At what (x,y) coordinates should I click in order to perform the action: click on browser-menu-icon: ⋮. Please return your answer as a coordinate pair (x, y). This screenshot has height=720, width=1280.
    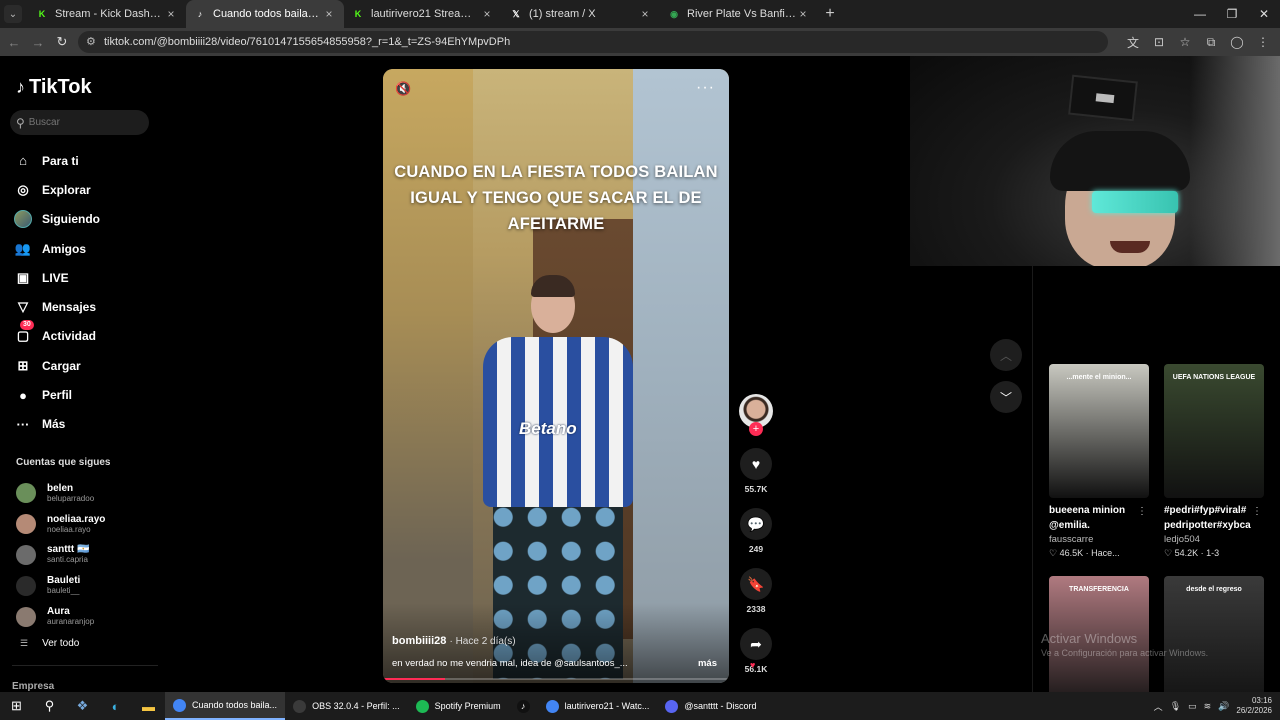
    Looking at the image, I should click on (1263, 42).